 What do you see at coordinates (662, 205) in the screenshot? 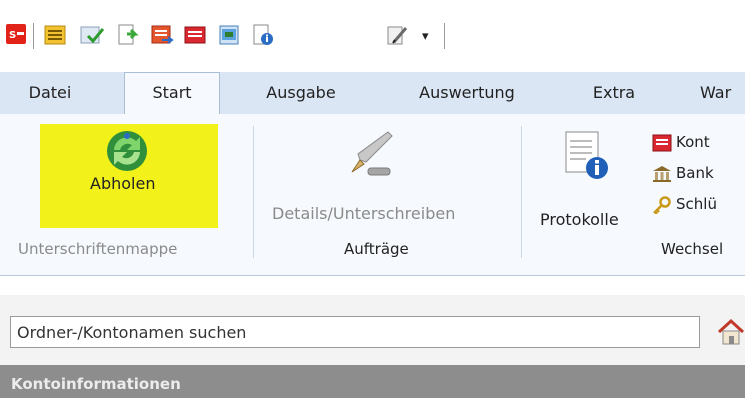
I see `key-icon` at bounding box center [662, 205].